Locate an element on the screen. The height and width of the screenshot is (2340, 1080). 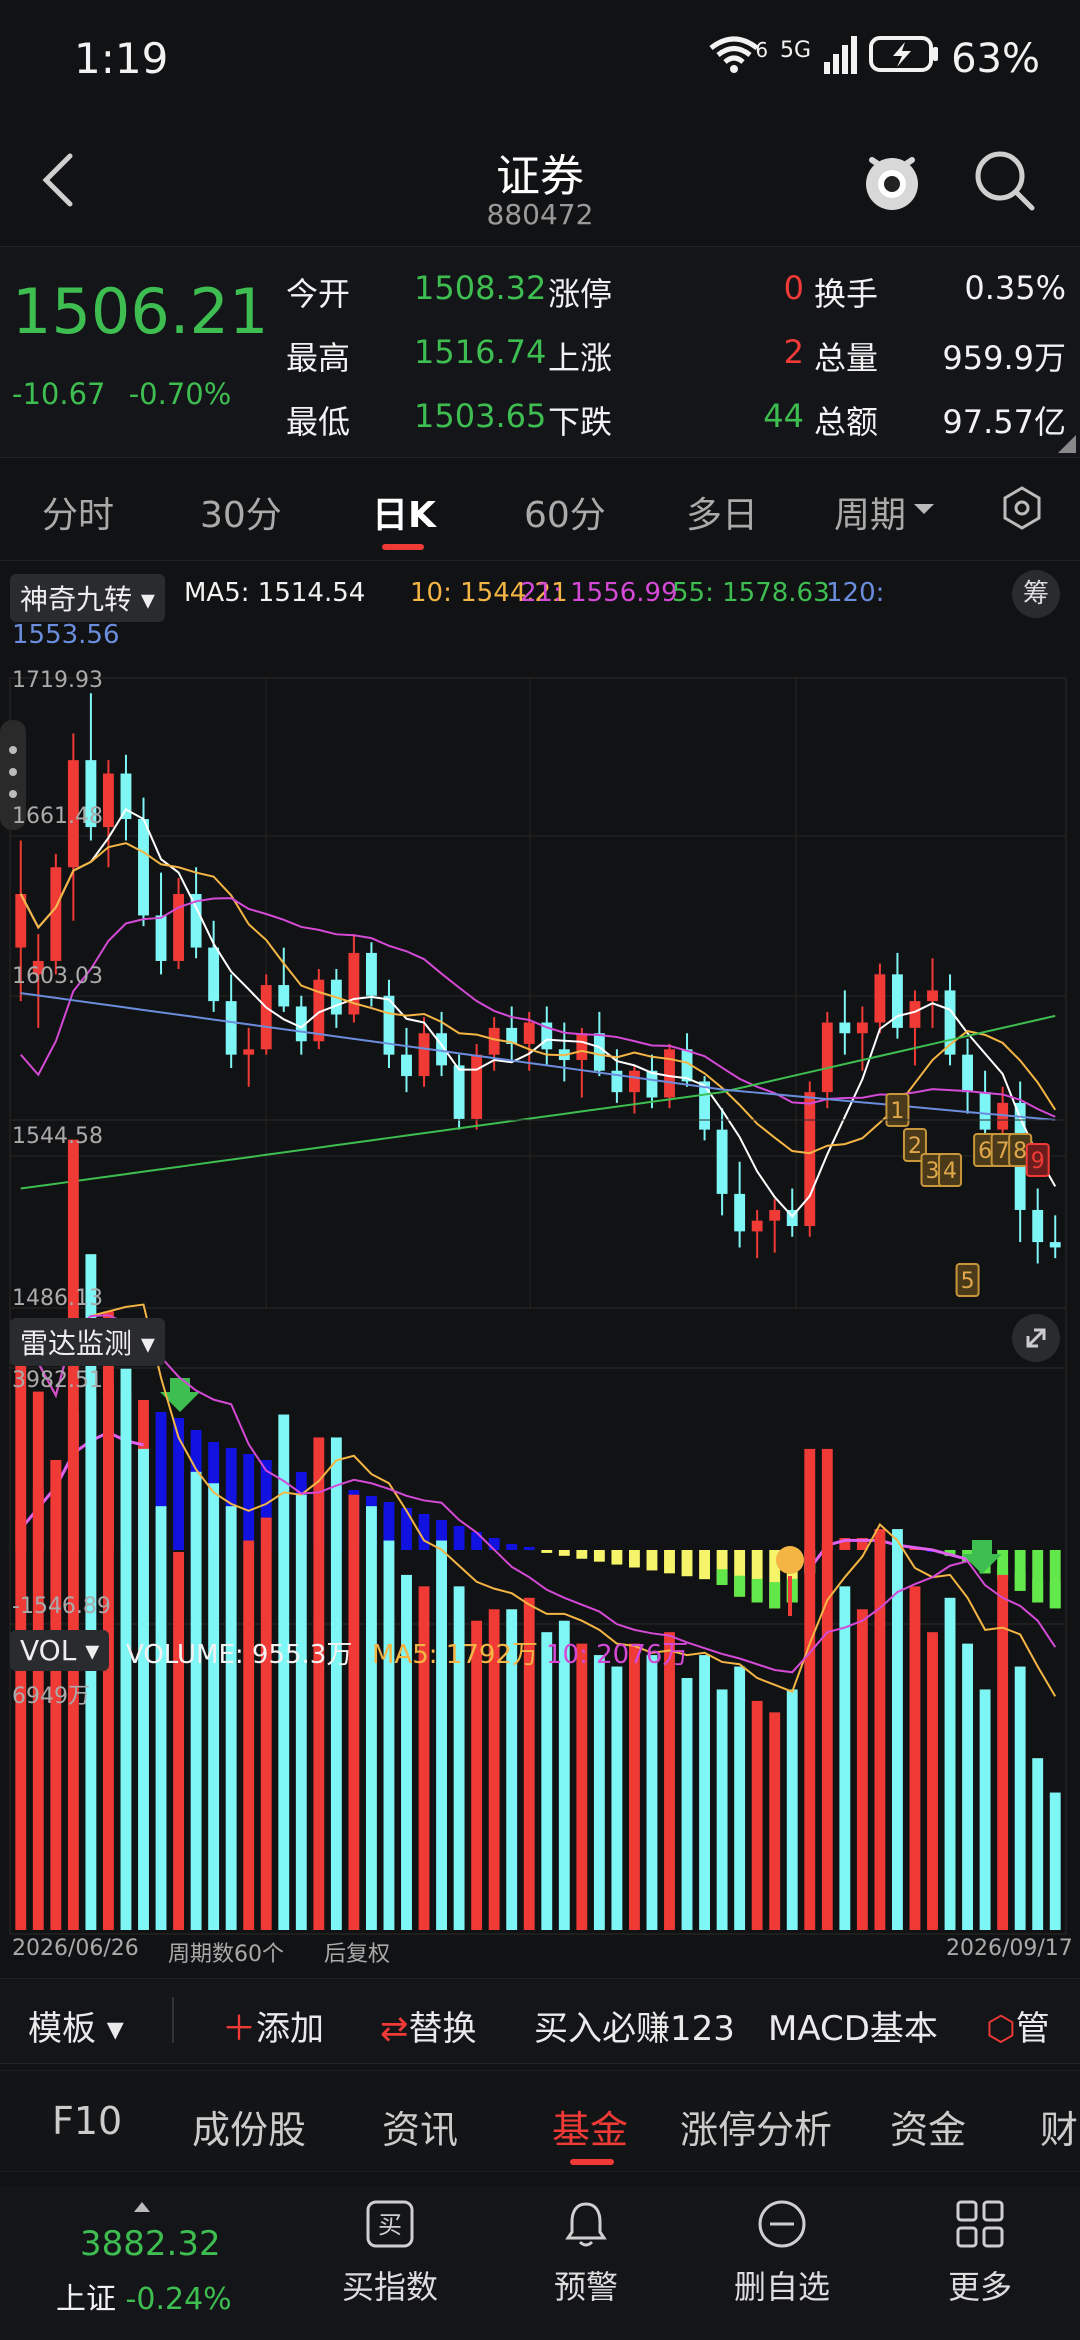
nine-turn-label: 2 is located at coordinates (915, 1146).